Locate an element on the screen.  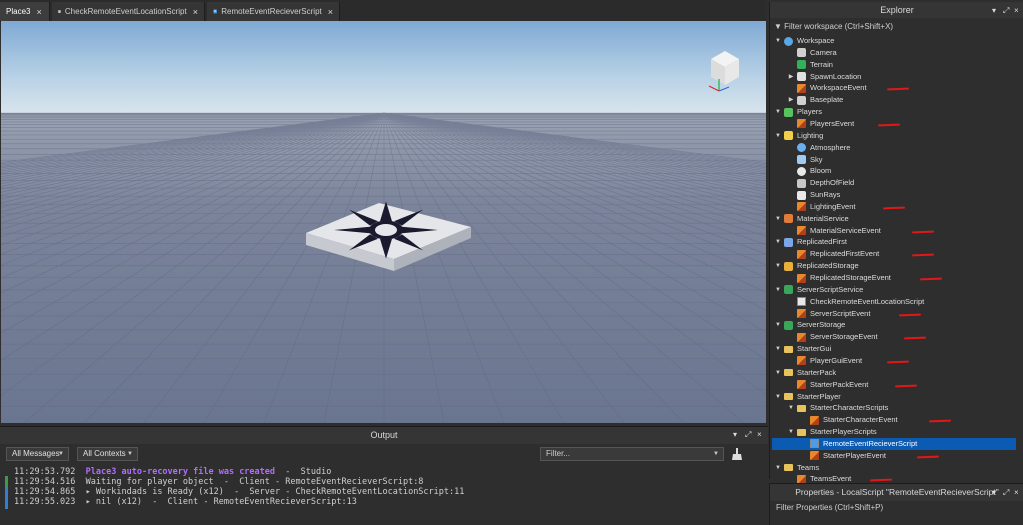
atmosphere-icon is located at coordinates (801, 147).